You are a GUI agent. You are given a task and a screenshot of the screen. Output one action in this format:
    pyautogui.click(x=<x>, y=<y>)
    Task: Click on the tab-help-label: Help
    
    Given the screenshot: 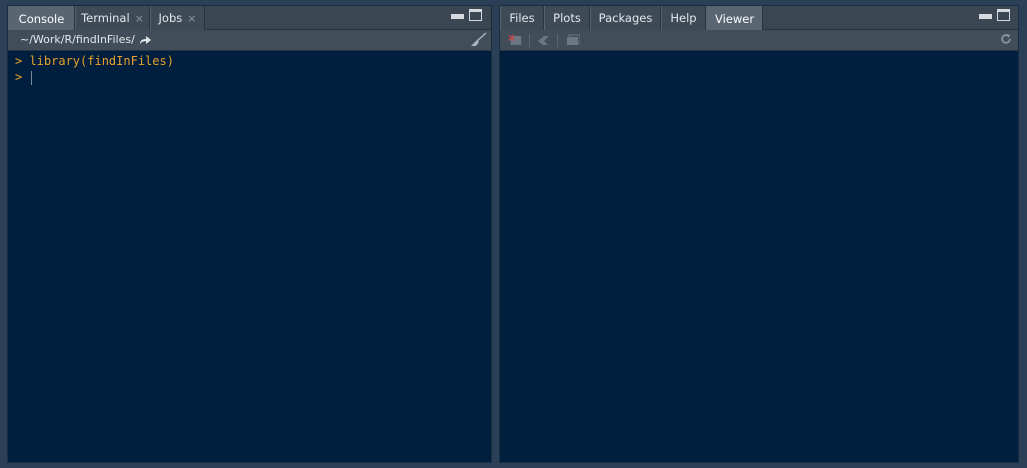 What is the action you would take?
    pyautogui.click(x=683, y=18)
    